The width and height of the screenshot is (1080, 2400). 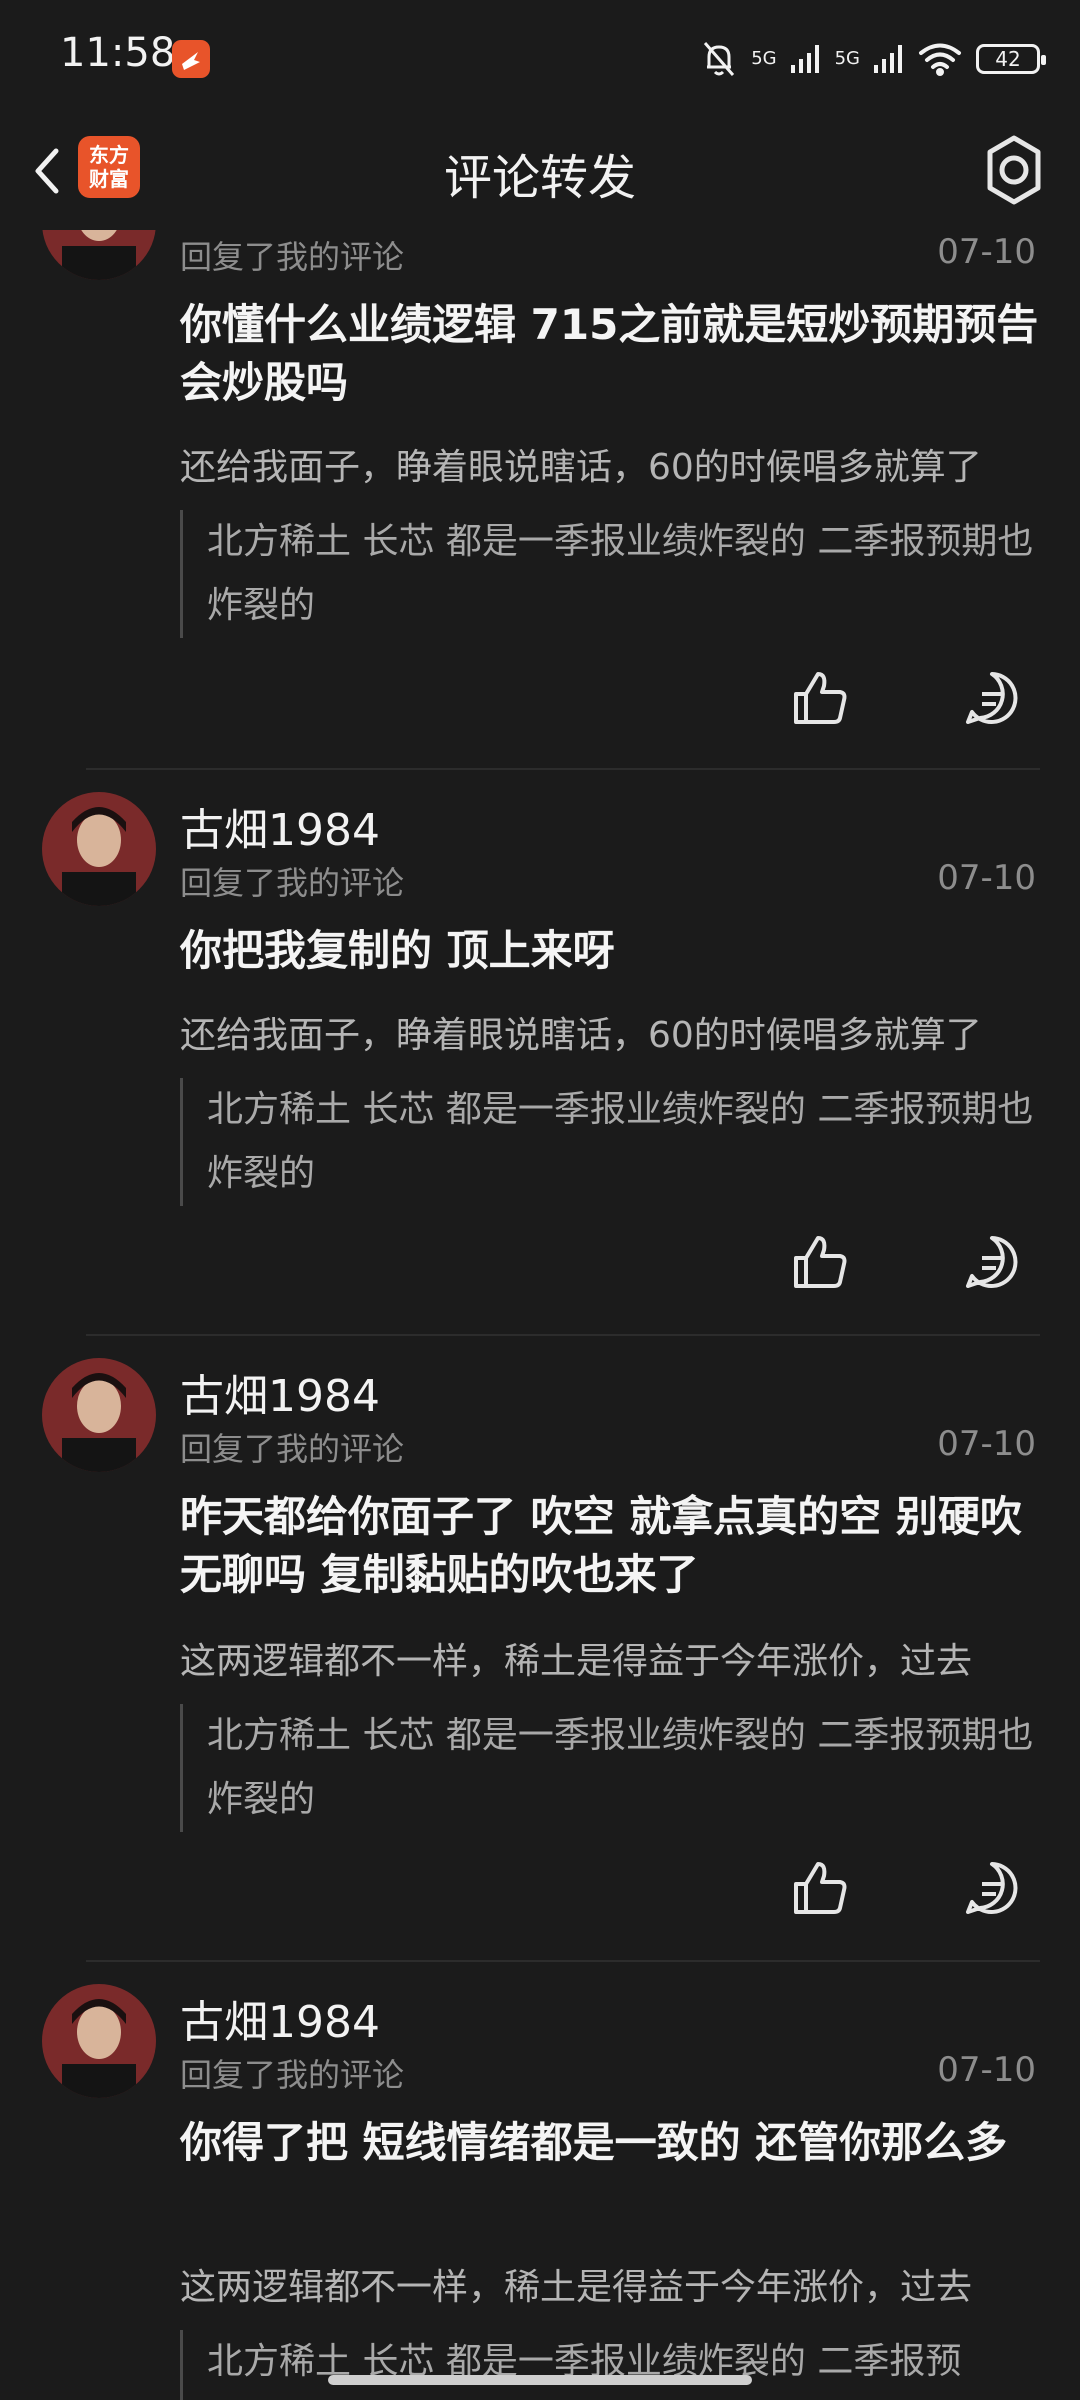 What do you see at coordinates (940, 59) in the screenshot?
I see `wifi-icon` at bounding box center [940, 59].